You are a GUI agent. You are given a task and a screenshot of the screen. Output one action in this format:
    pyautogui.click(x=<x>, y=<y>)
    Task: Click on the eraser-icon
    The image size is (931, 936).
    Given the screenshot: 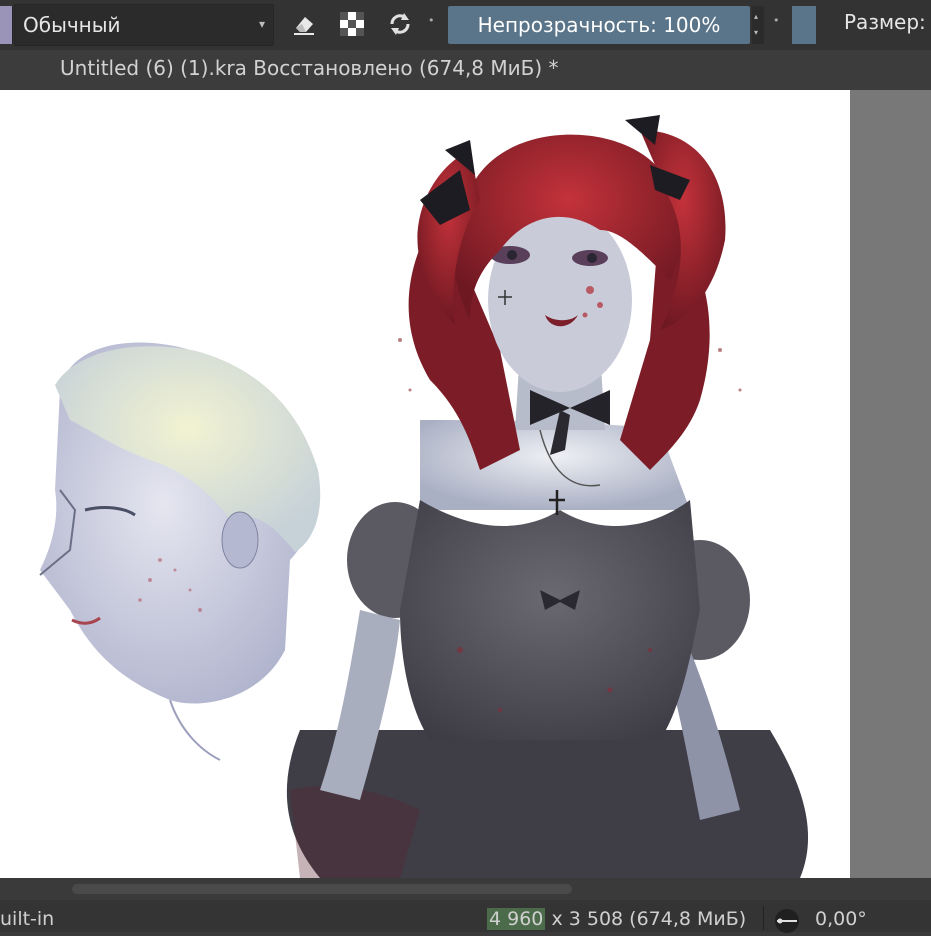 What is the action you would take?
    pyautogui.click(x=304, y=24)
    